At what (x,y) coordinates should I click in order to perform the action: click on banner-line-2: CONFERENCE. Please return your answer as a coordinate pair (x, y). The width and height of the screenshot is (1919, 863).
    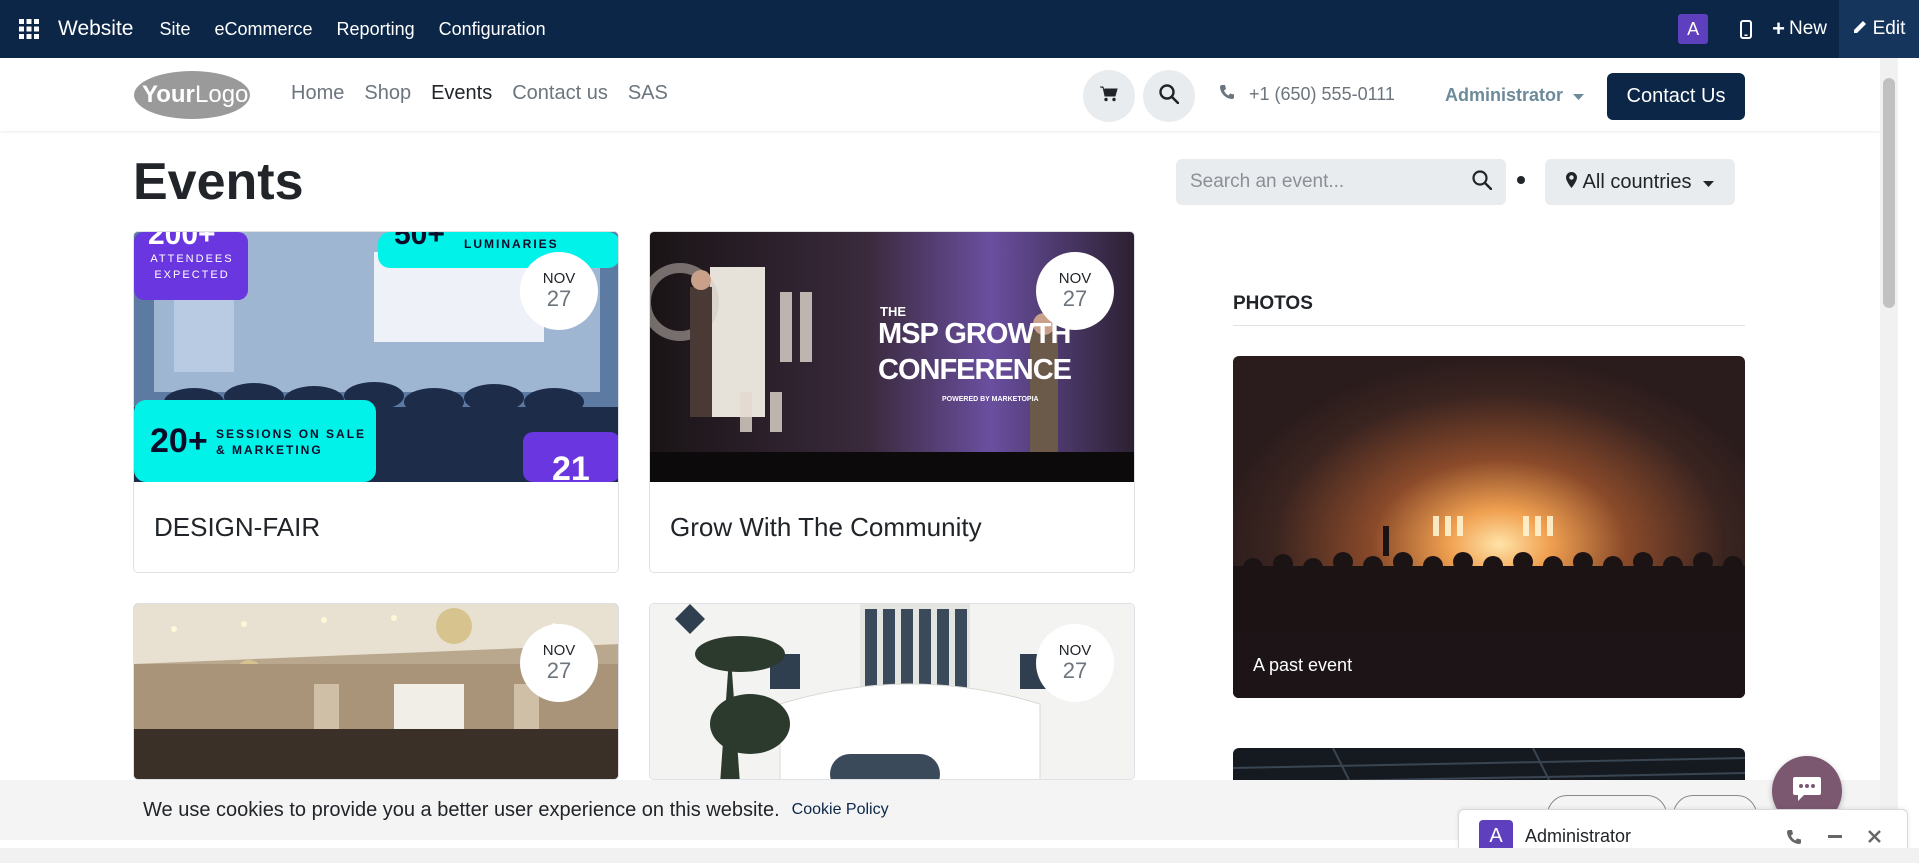
    Looking at the image, I should click on (975, 370).